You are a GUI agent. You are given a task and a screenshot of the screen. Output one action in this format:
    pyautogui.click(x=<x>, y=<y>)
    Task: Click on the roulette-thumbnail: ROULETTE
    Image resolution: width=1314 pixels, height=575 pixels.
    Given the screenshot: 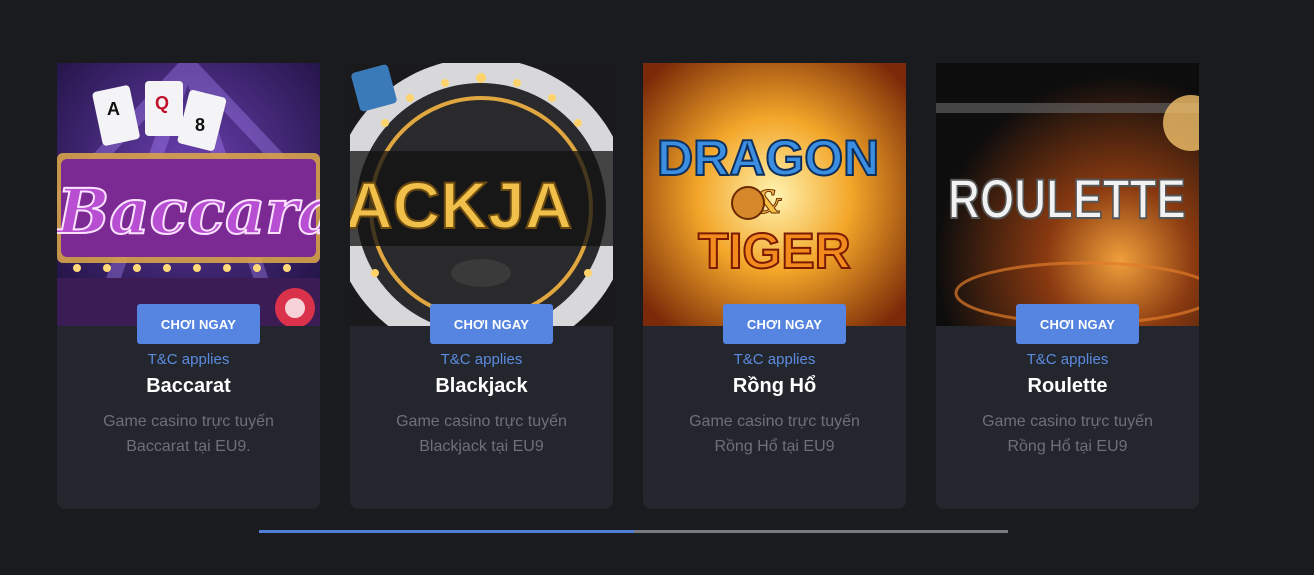 What is the action you would take?
    pyautogui.click(x=1067, y=194)
    